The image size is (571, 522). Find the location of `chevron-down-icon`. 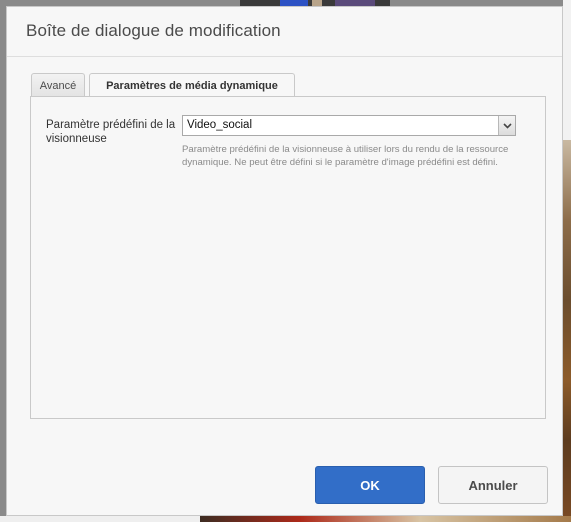

chevron-down-icon is located at coordinates (506, 125).